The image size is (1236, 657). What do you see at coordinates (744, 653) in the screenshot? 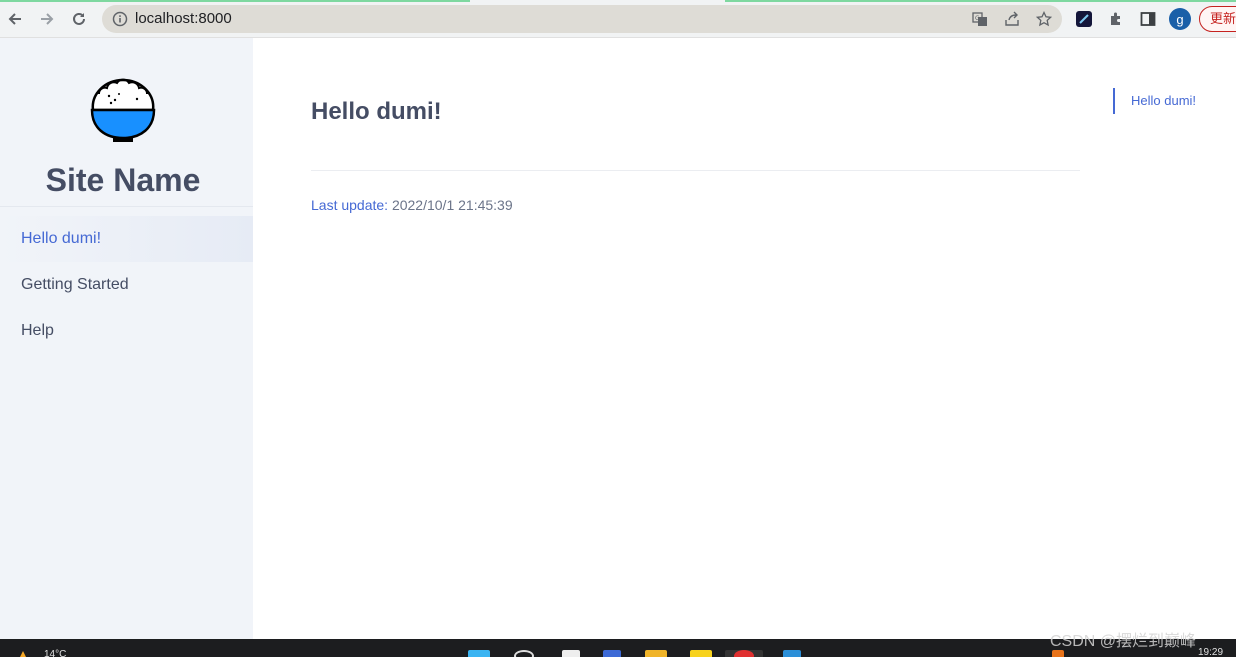
I see `chrome-icon` at bounding box center [744, 653].